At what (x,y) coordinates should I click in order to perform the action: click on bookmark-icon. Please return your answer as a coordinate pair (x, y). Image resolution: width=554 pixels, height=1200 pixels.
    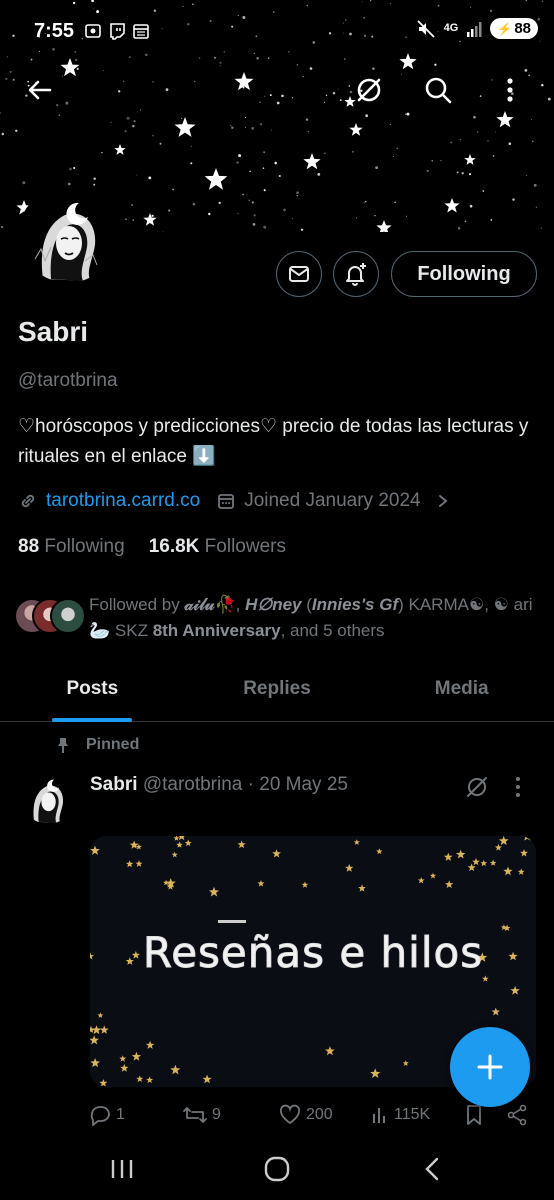
    Looking at the image, I should click on (474, 1115).